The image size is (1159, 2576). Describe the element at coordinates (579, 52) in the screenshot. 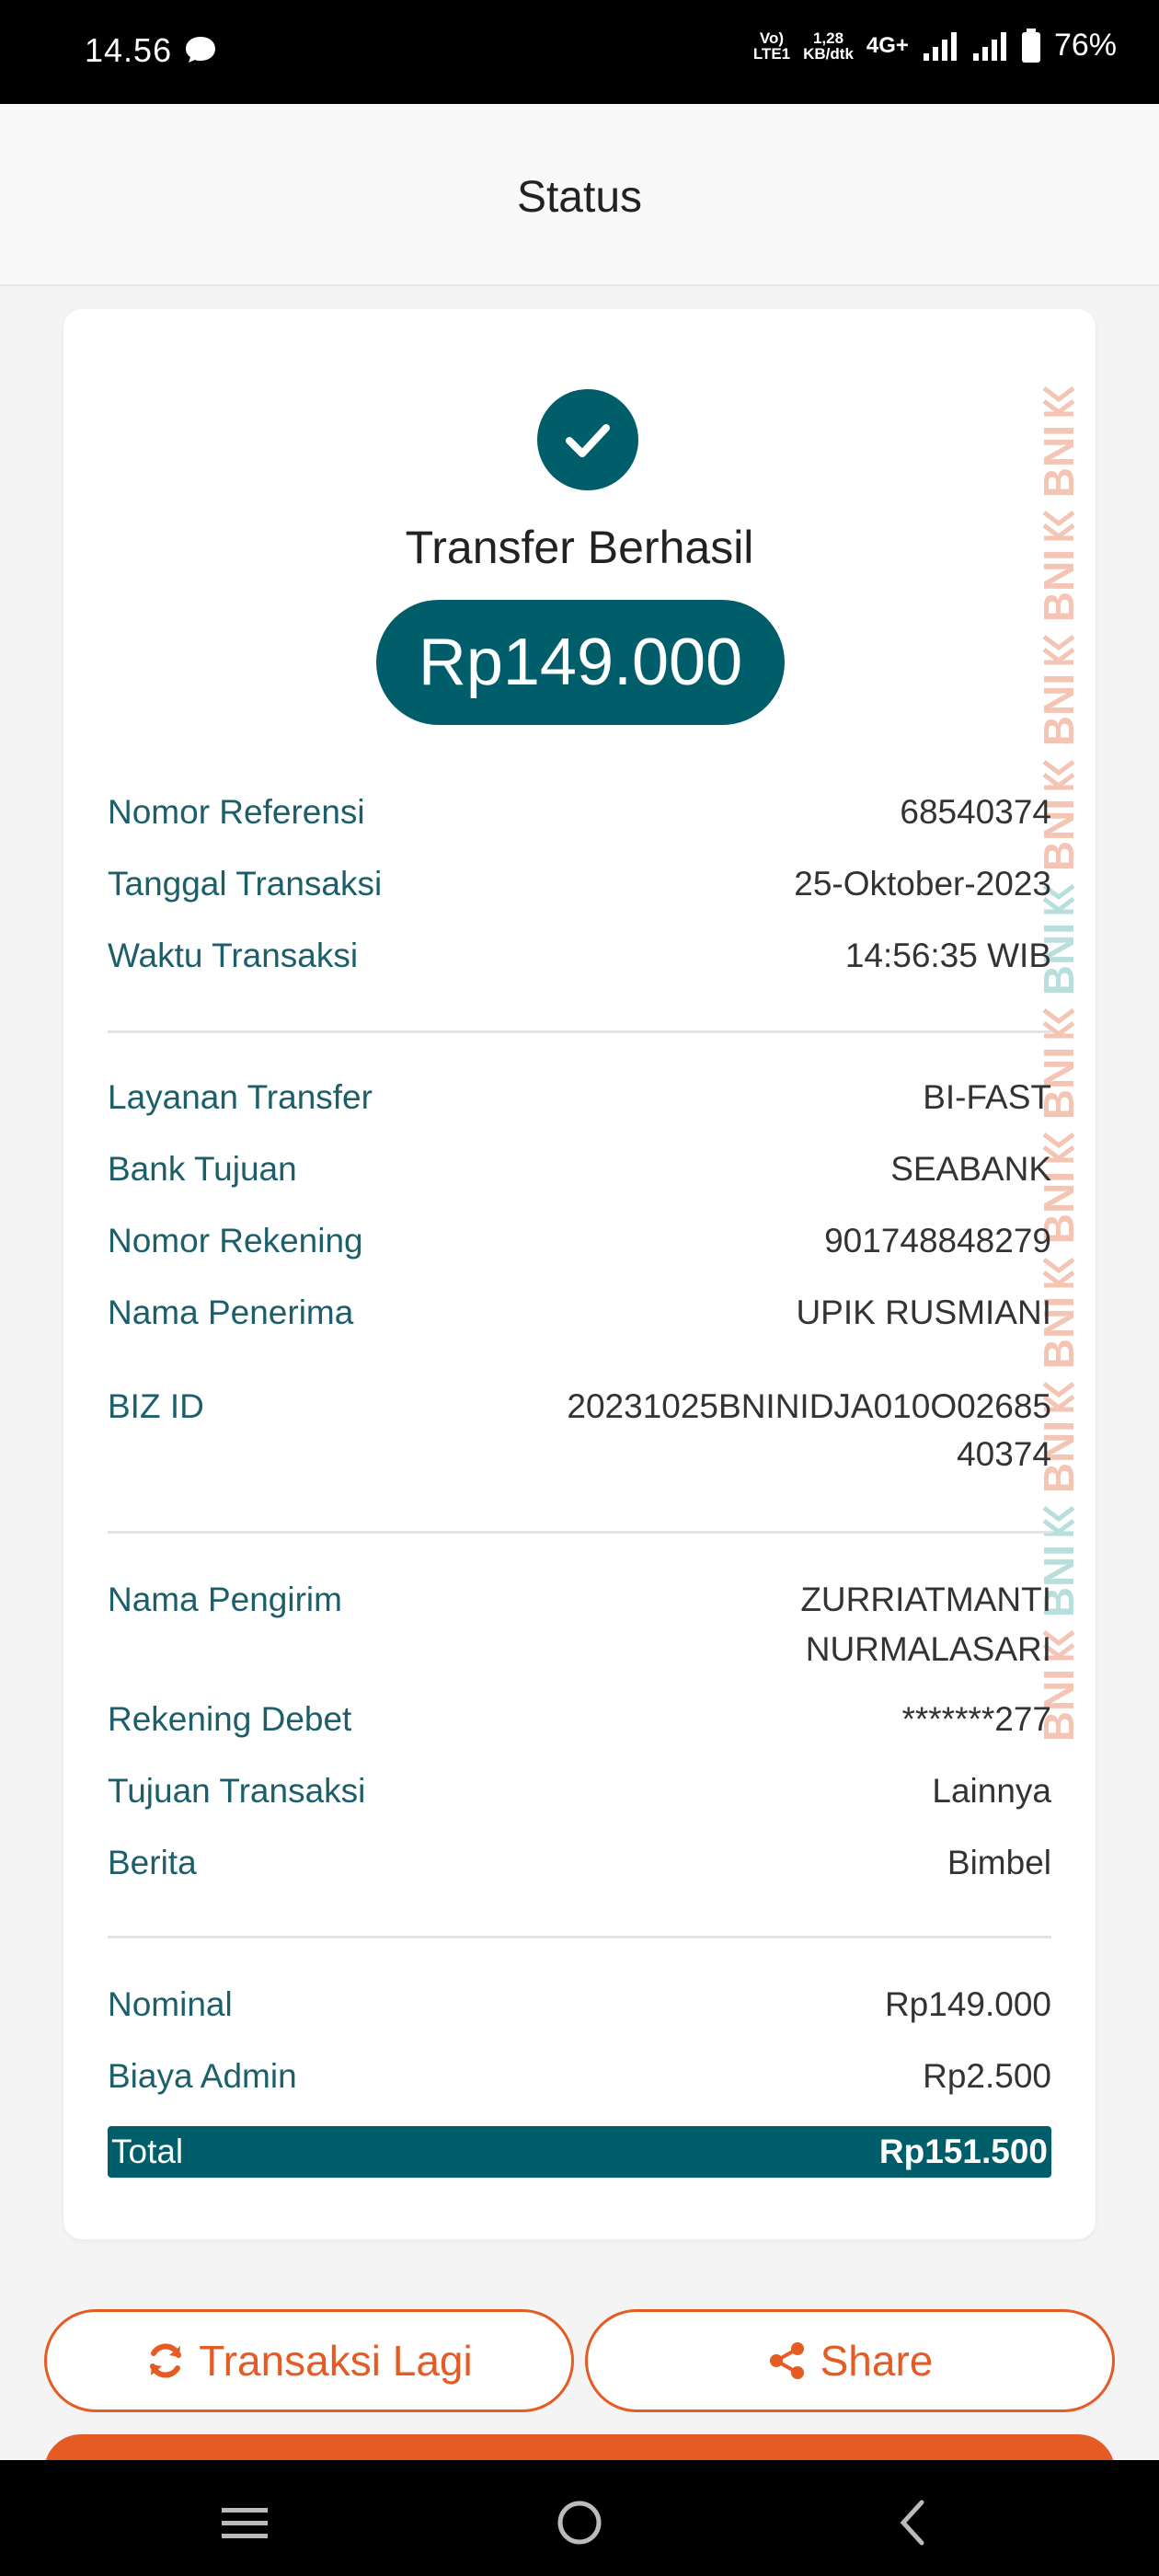

I see `status-bar: 14.56 Vo) LTE1 1,28 KB/dtk 4G+ 76%` at that location.